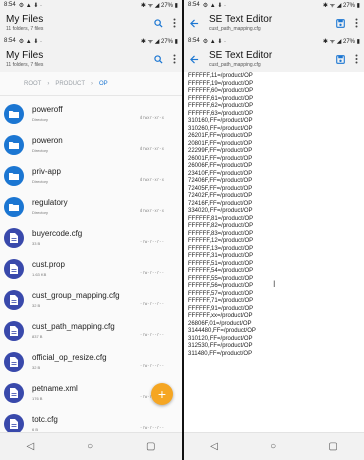  Describe the element at coordinates (221, 308) in the screenshot. I see `editor-line: FFFFFF,91=/product/OP` at that location.